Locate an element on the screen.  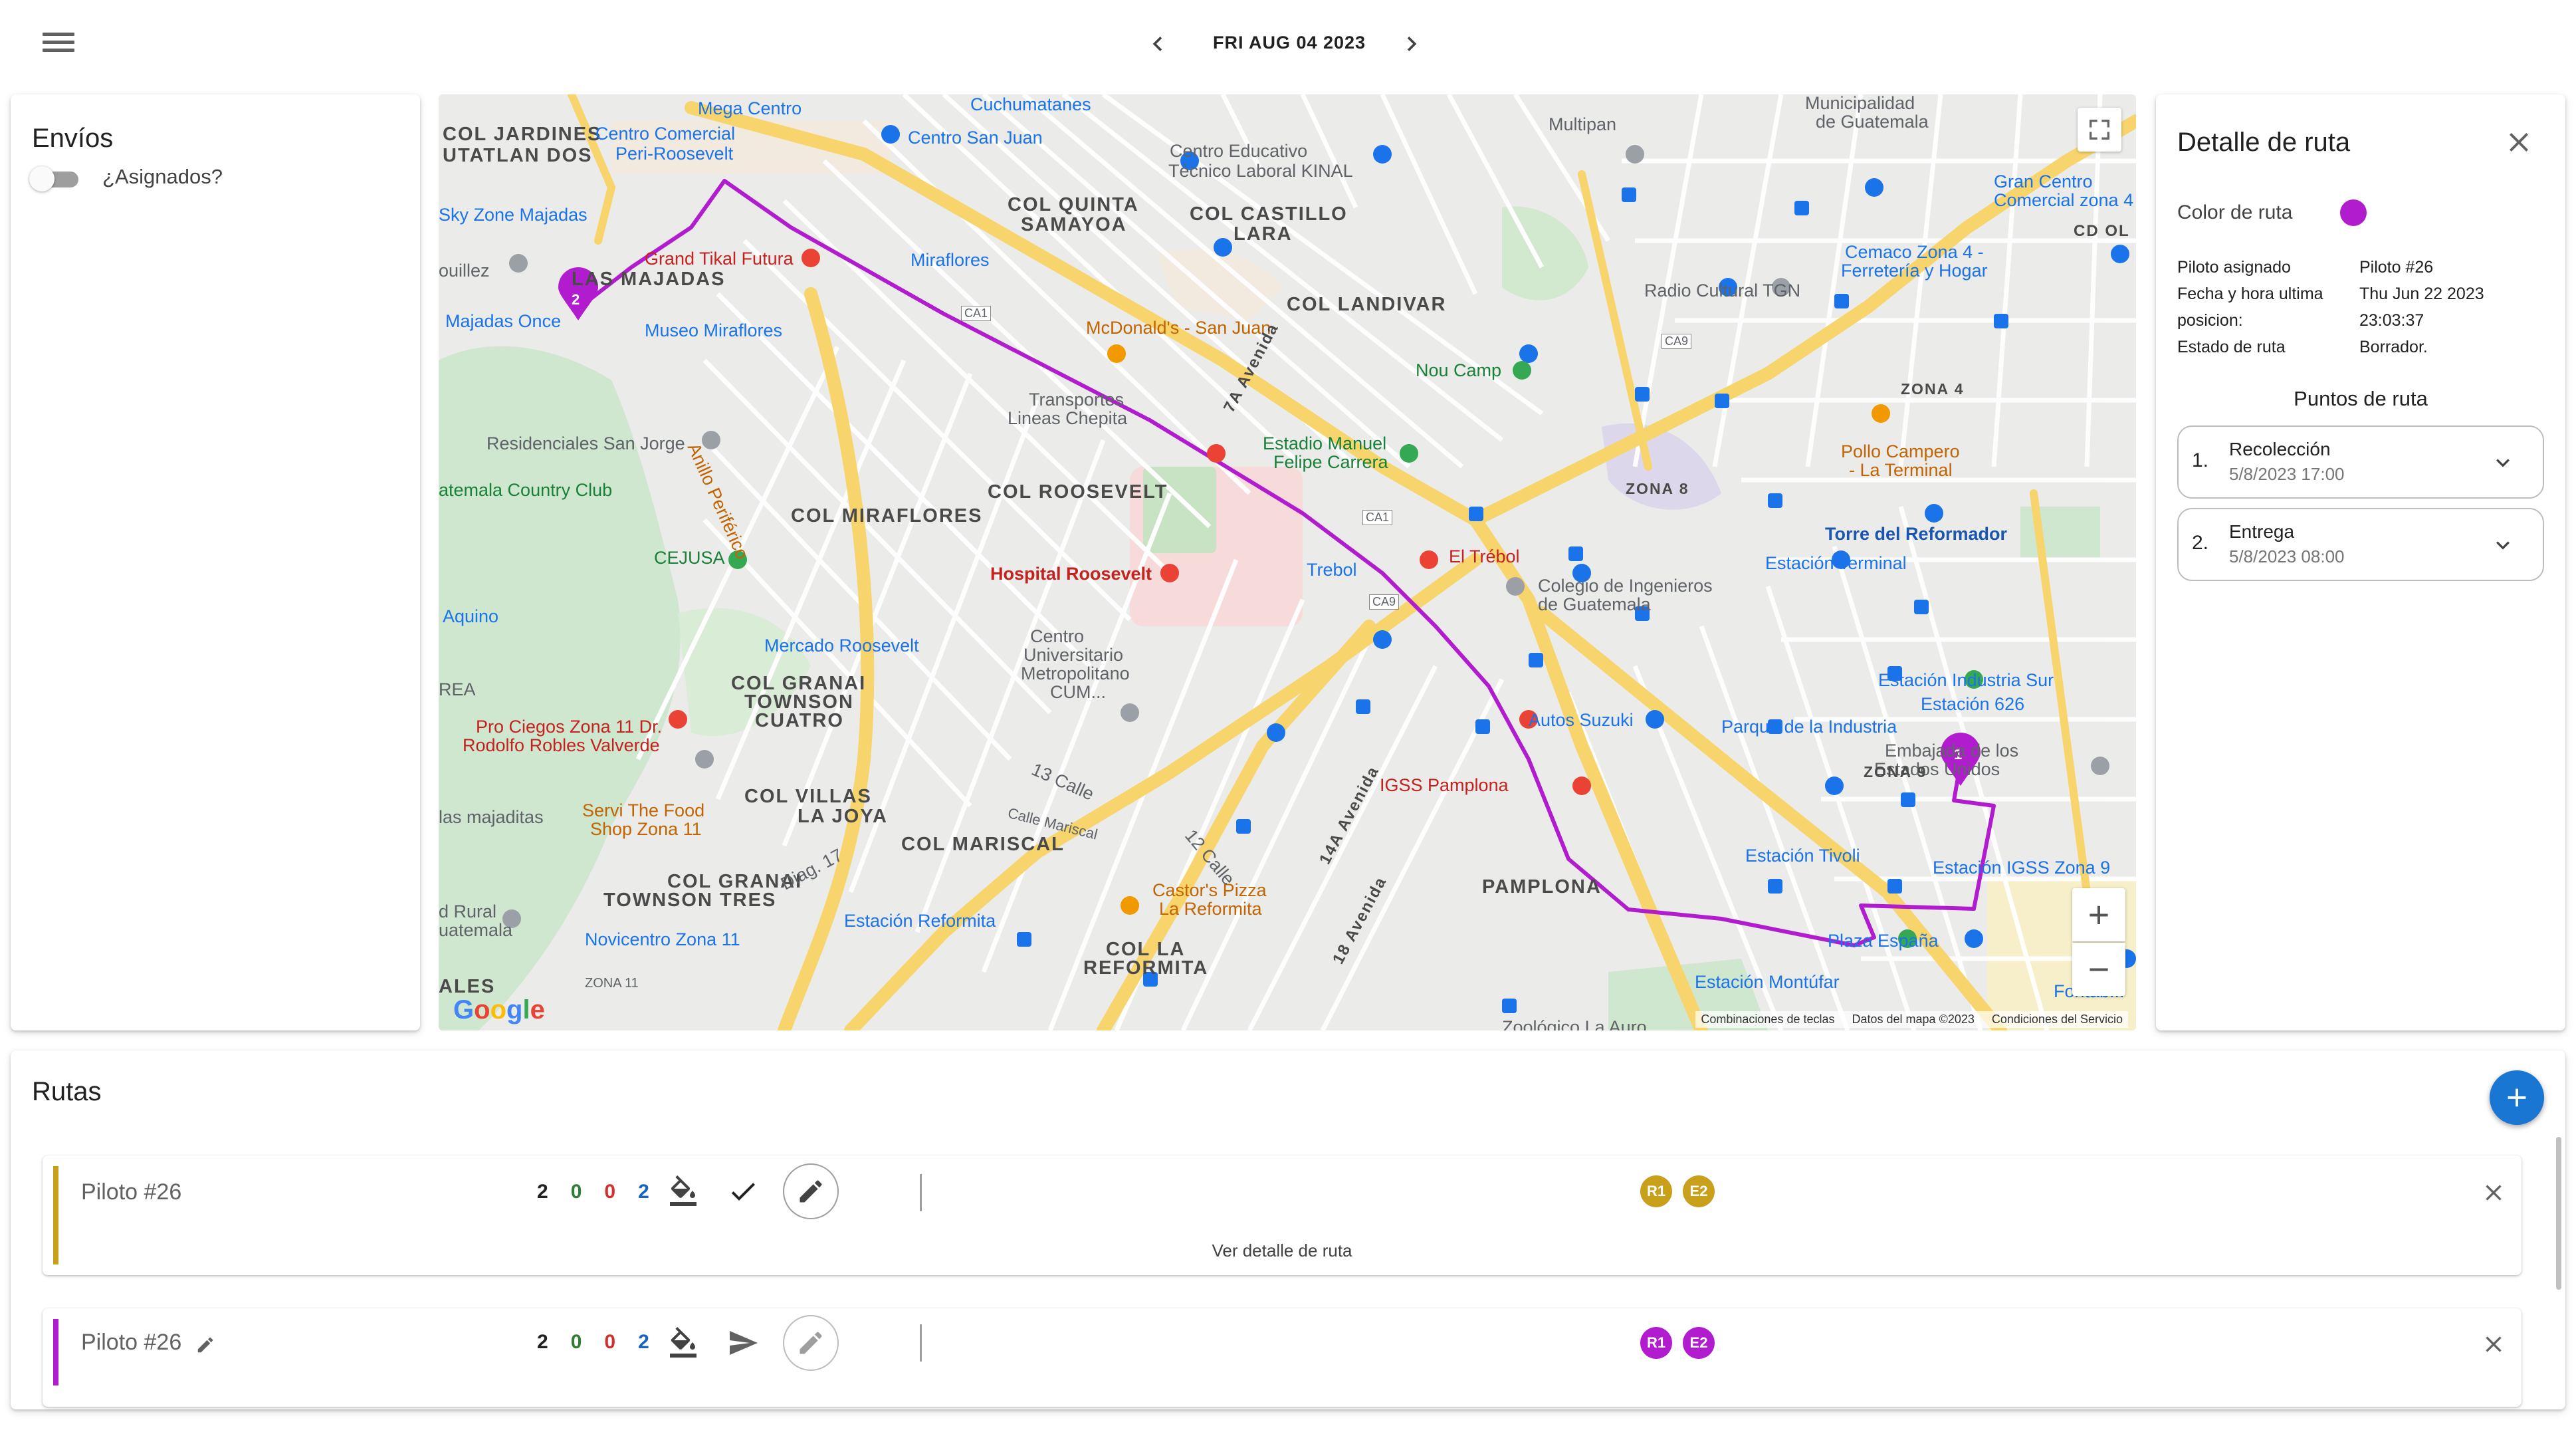
map-label: Centro Educativo is located at coordinates (1239, 151).